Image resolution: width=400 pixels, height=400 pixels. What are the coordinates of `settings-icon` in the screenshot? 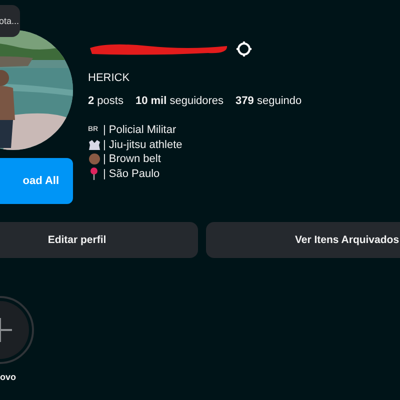 It's located at (244, 49).